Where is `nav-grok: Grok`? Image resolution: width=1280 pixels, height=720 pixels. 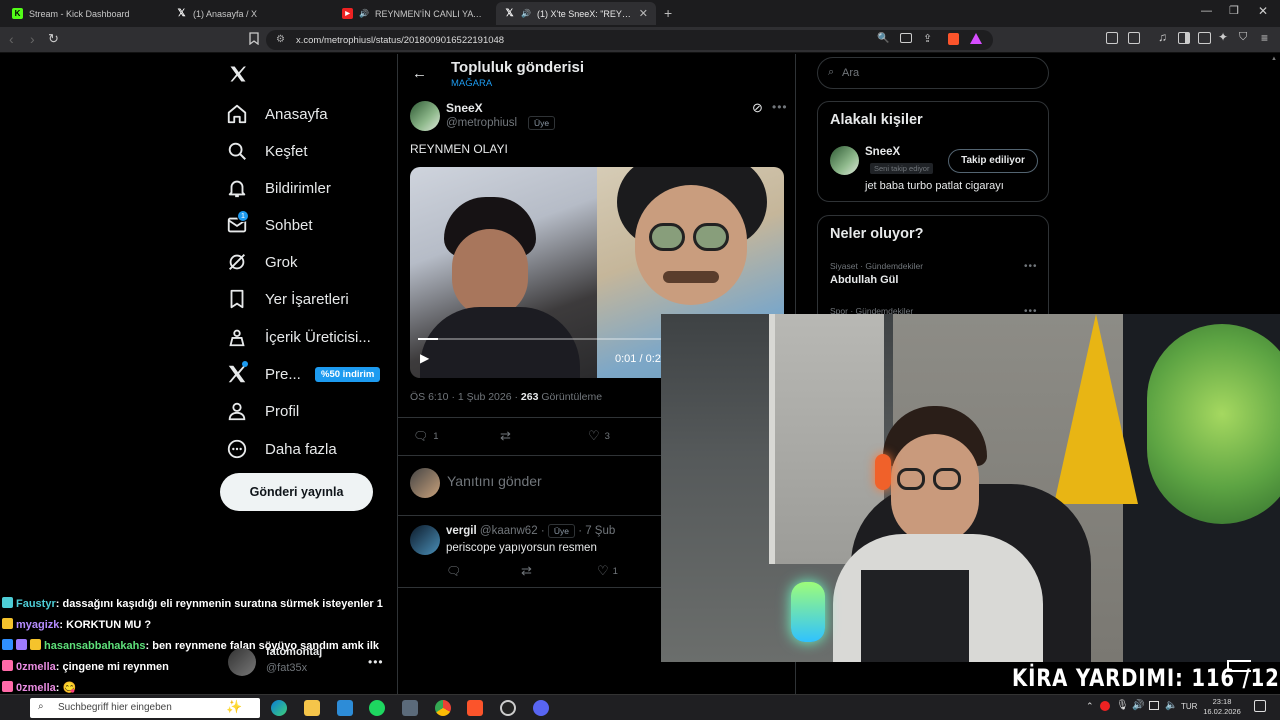
nav-grok: Grok is located at coordinates (262, 262).